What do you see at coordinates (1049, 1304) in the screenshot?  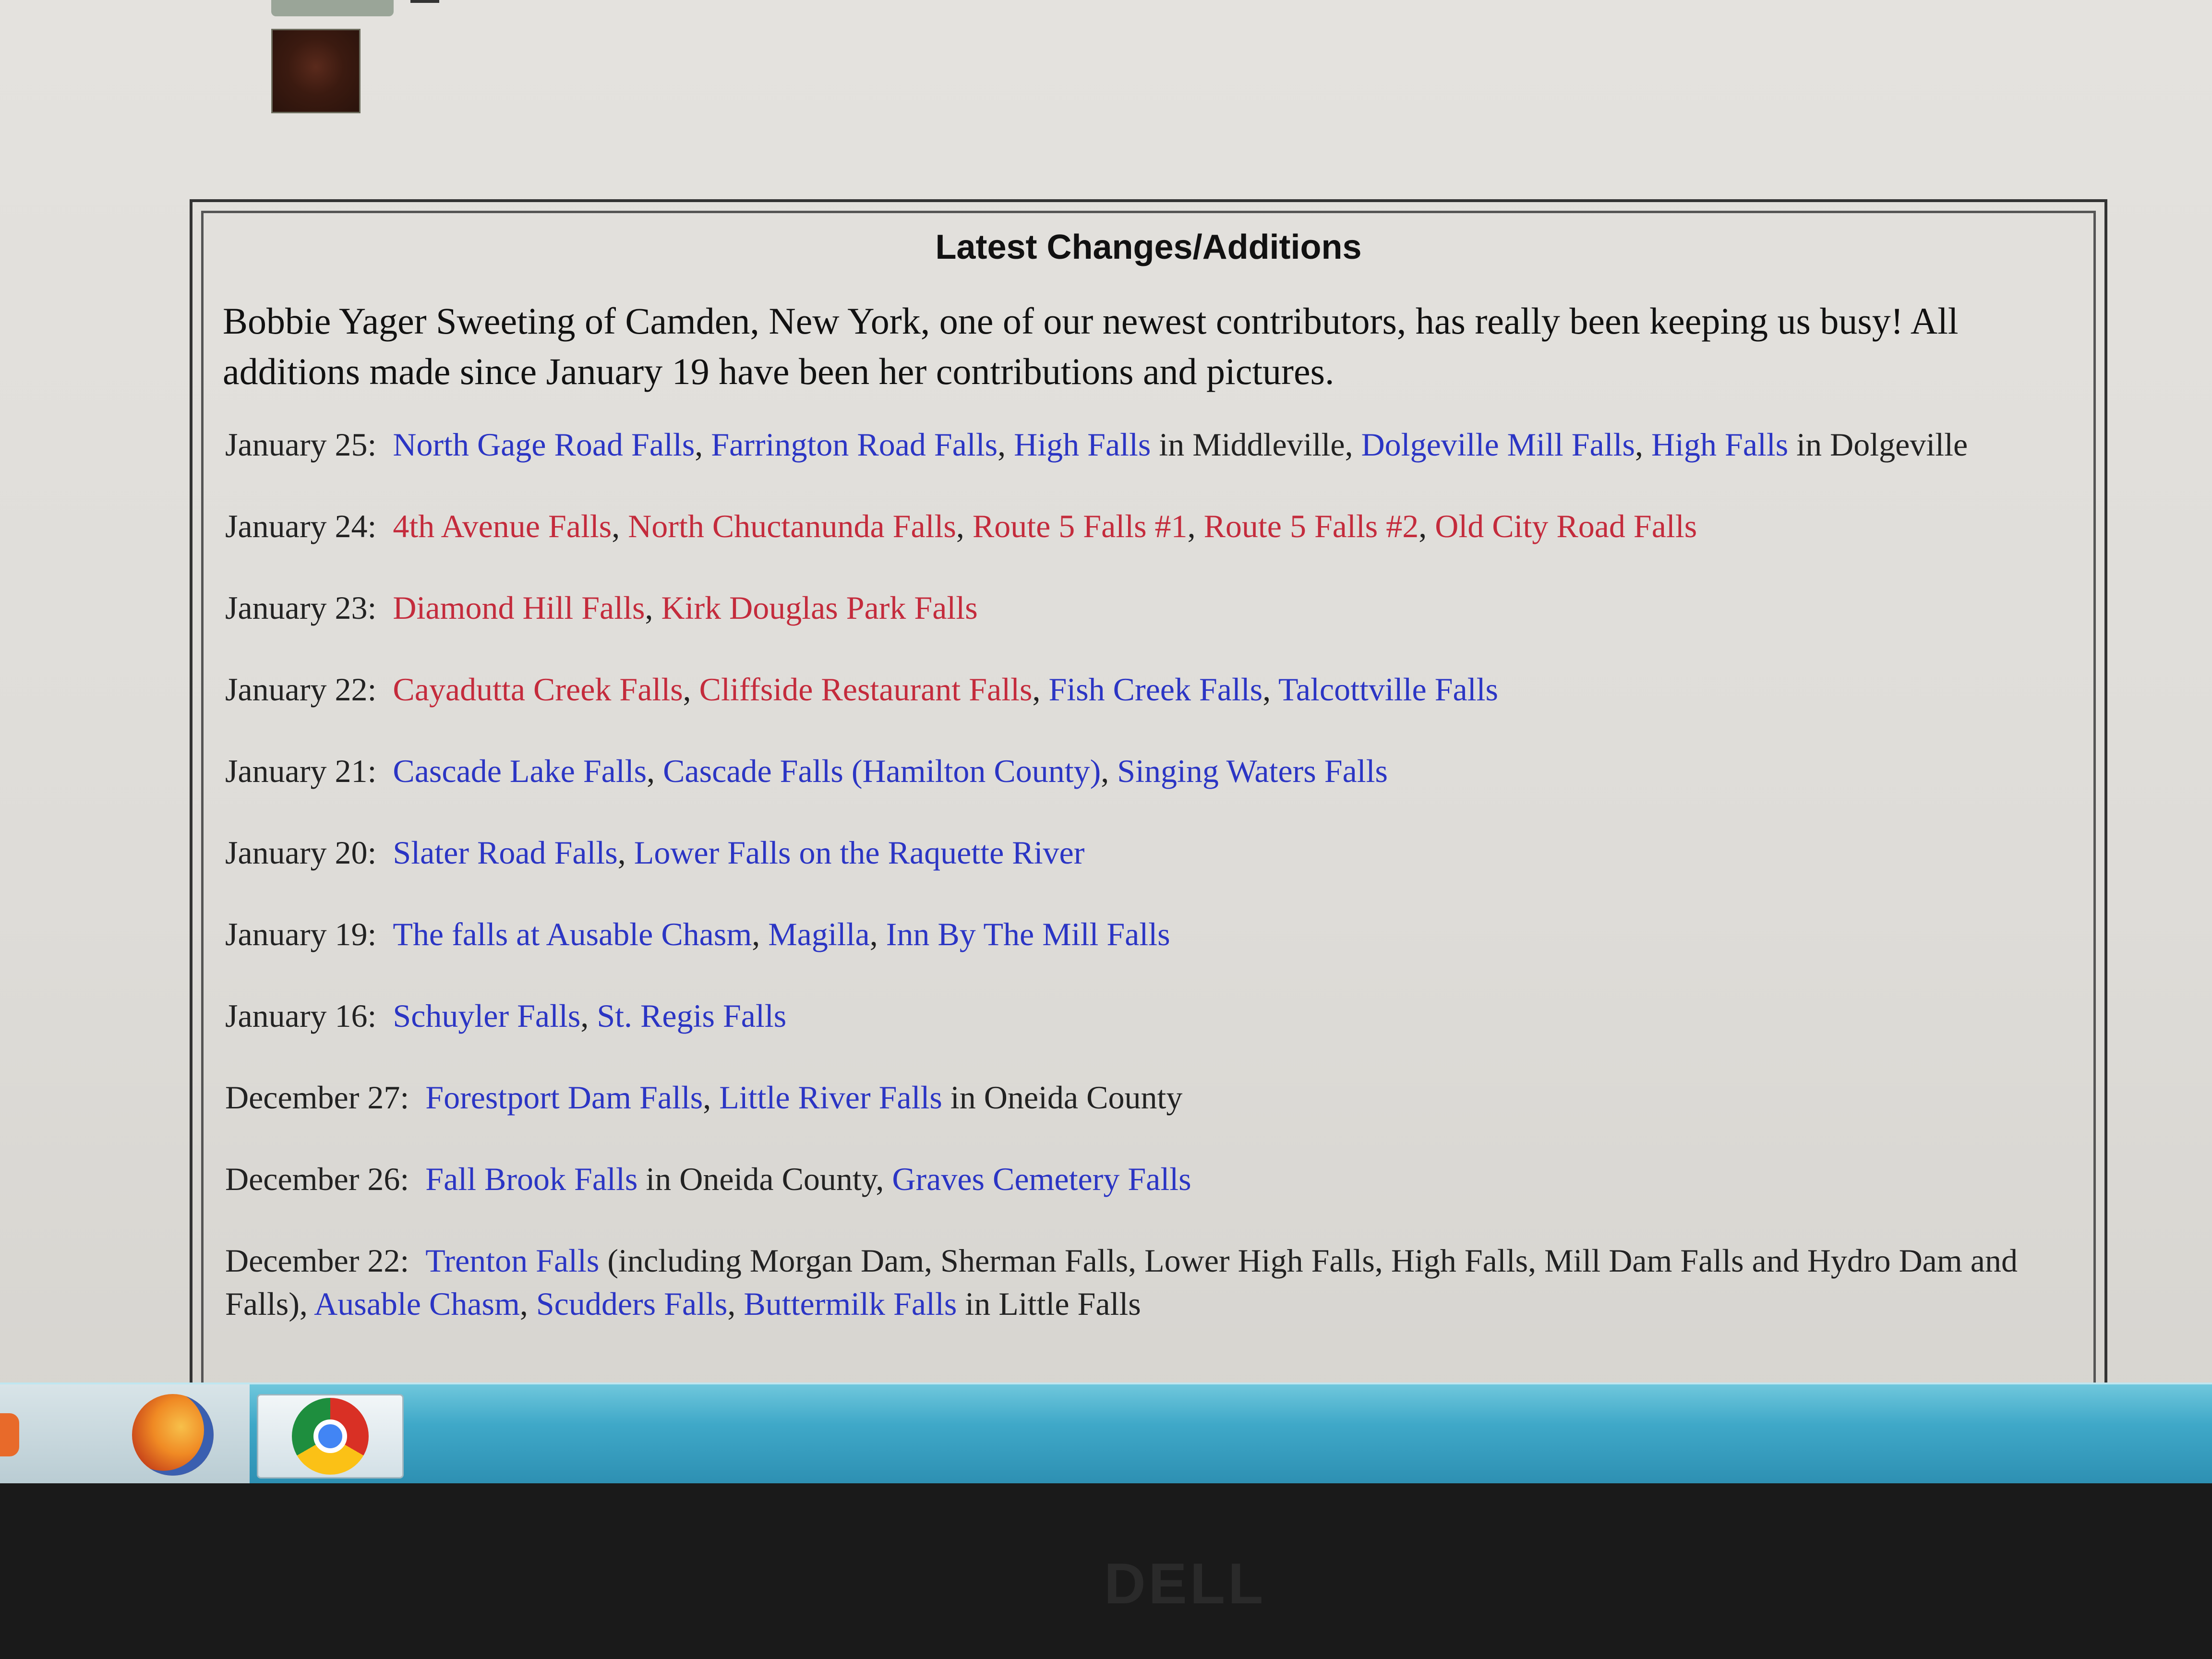 I see `entry-text: in Little Falls` at bounding box center [1049, 1304].